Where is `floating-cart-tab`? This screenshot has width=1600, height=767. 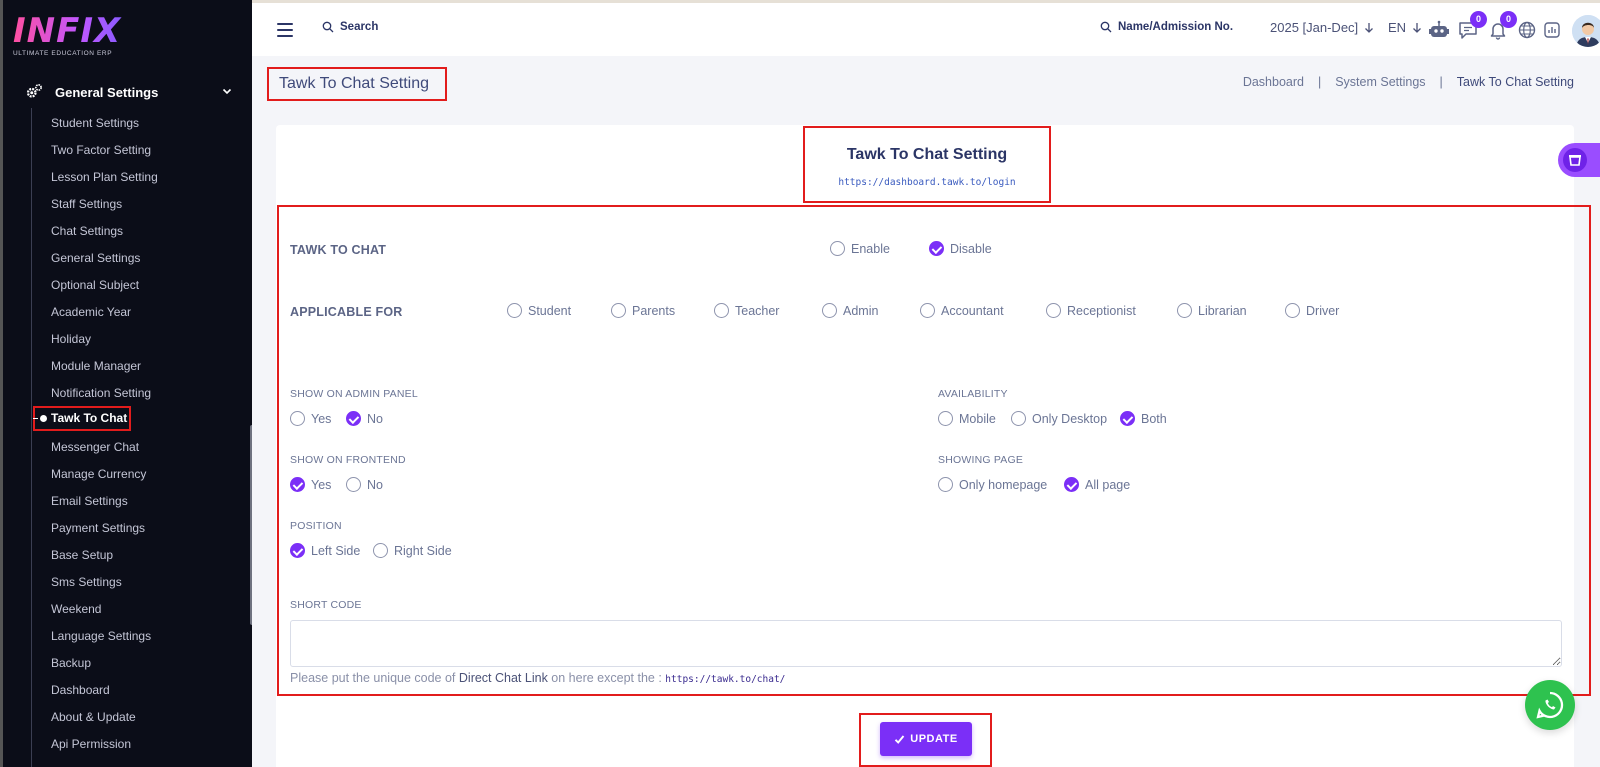
floating-cart-tab is located at coordinates (1579, 160).